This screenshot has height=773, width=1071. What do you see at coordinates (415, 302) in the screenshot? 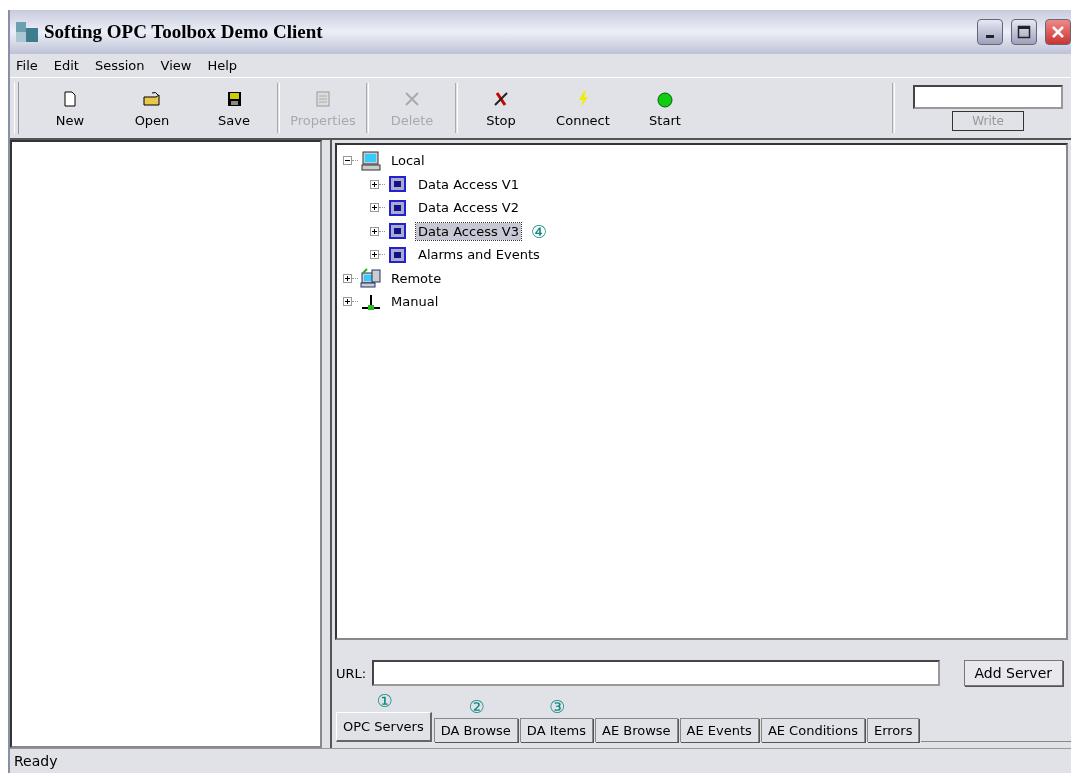
I see `tree-item: Manual` at bounding box center [415, 302].